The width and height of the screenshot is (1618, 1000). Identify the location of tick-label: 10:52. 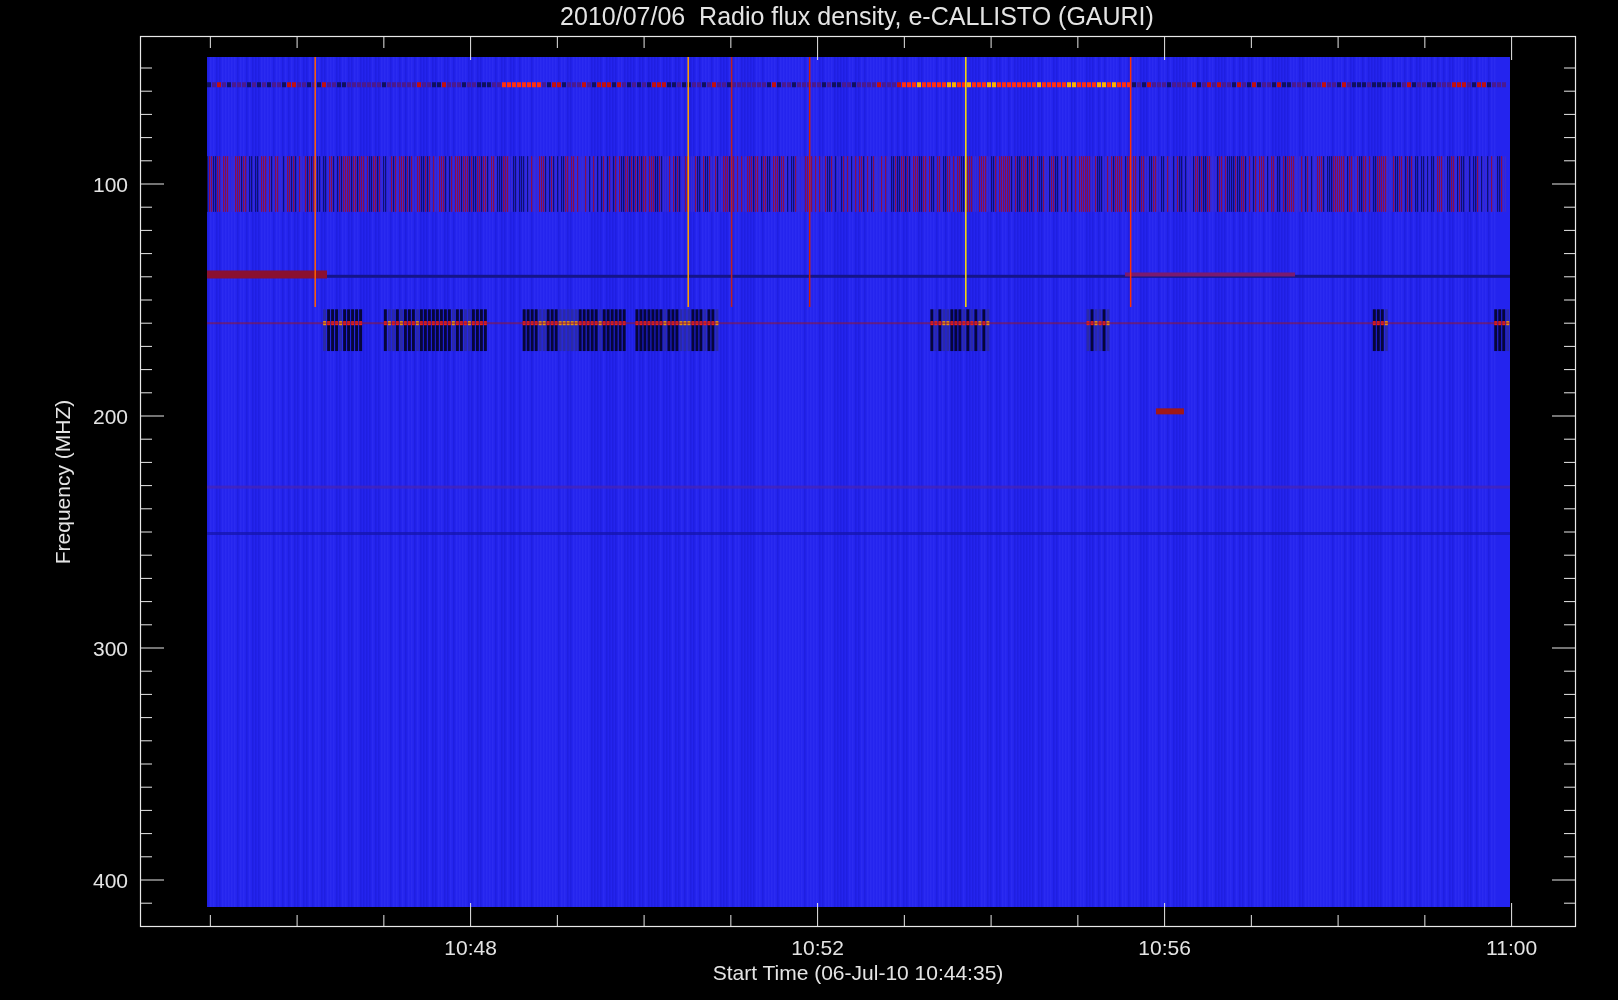
(817, 947).